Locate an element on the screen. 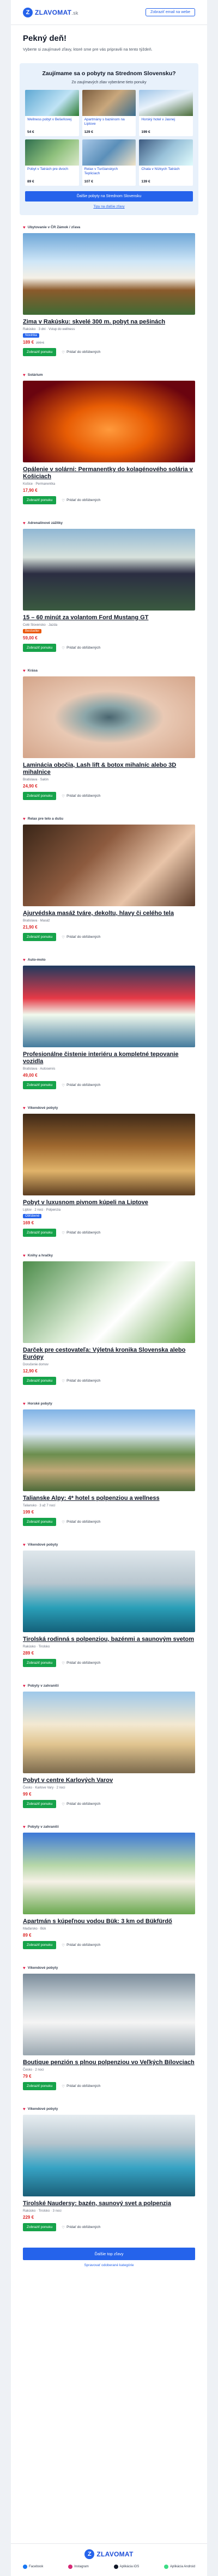 The width and height of the screenshot is (218, 2576). add-favorite-label: Pridať do obľúbených is located at coordinates (83, 1804).